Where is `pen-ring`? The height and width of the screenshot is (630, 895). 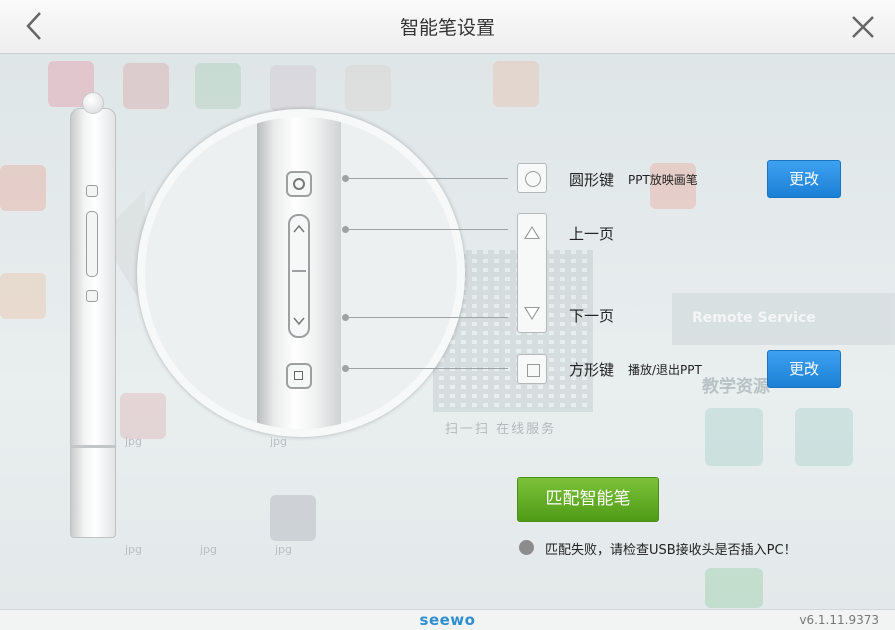
pen-ring is located at coordinates (93, 446).